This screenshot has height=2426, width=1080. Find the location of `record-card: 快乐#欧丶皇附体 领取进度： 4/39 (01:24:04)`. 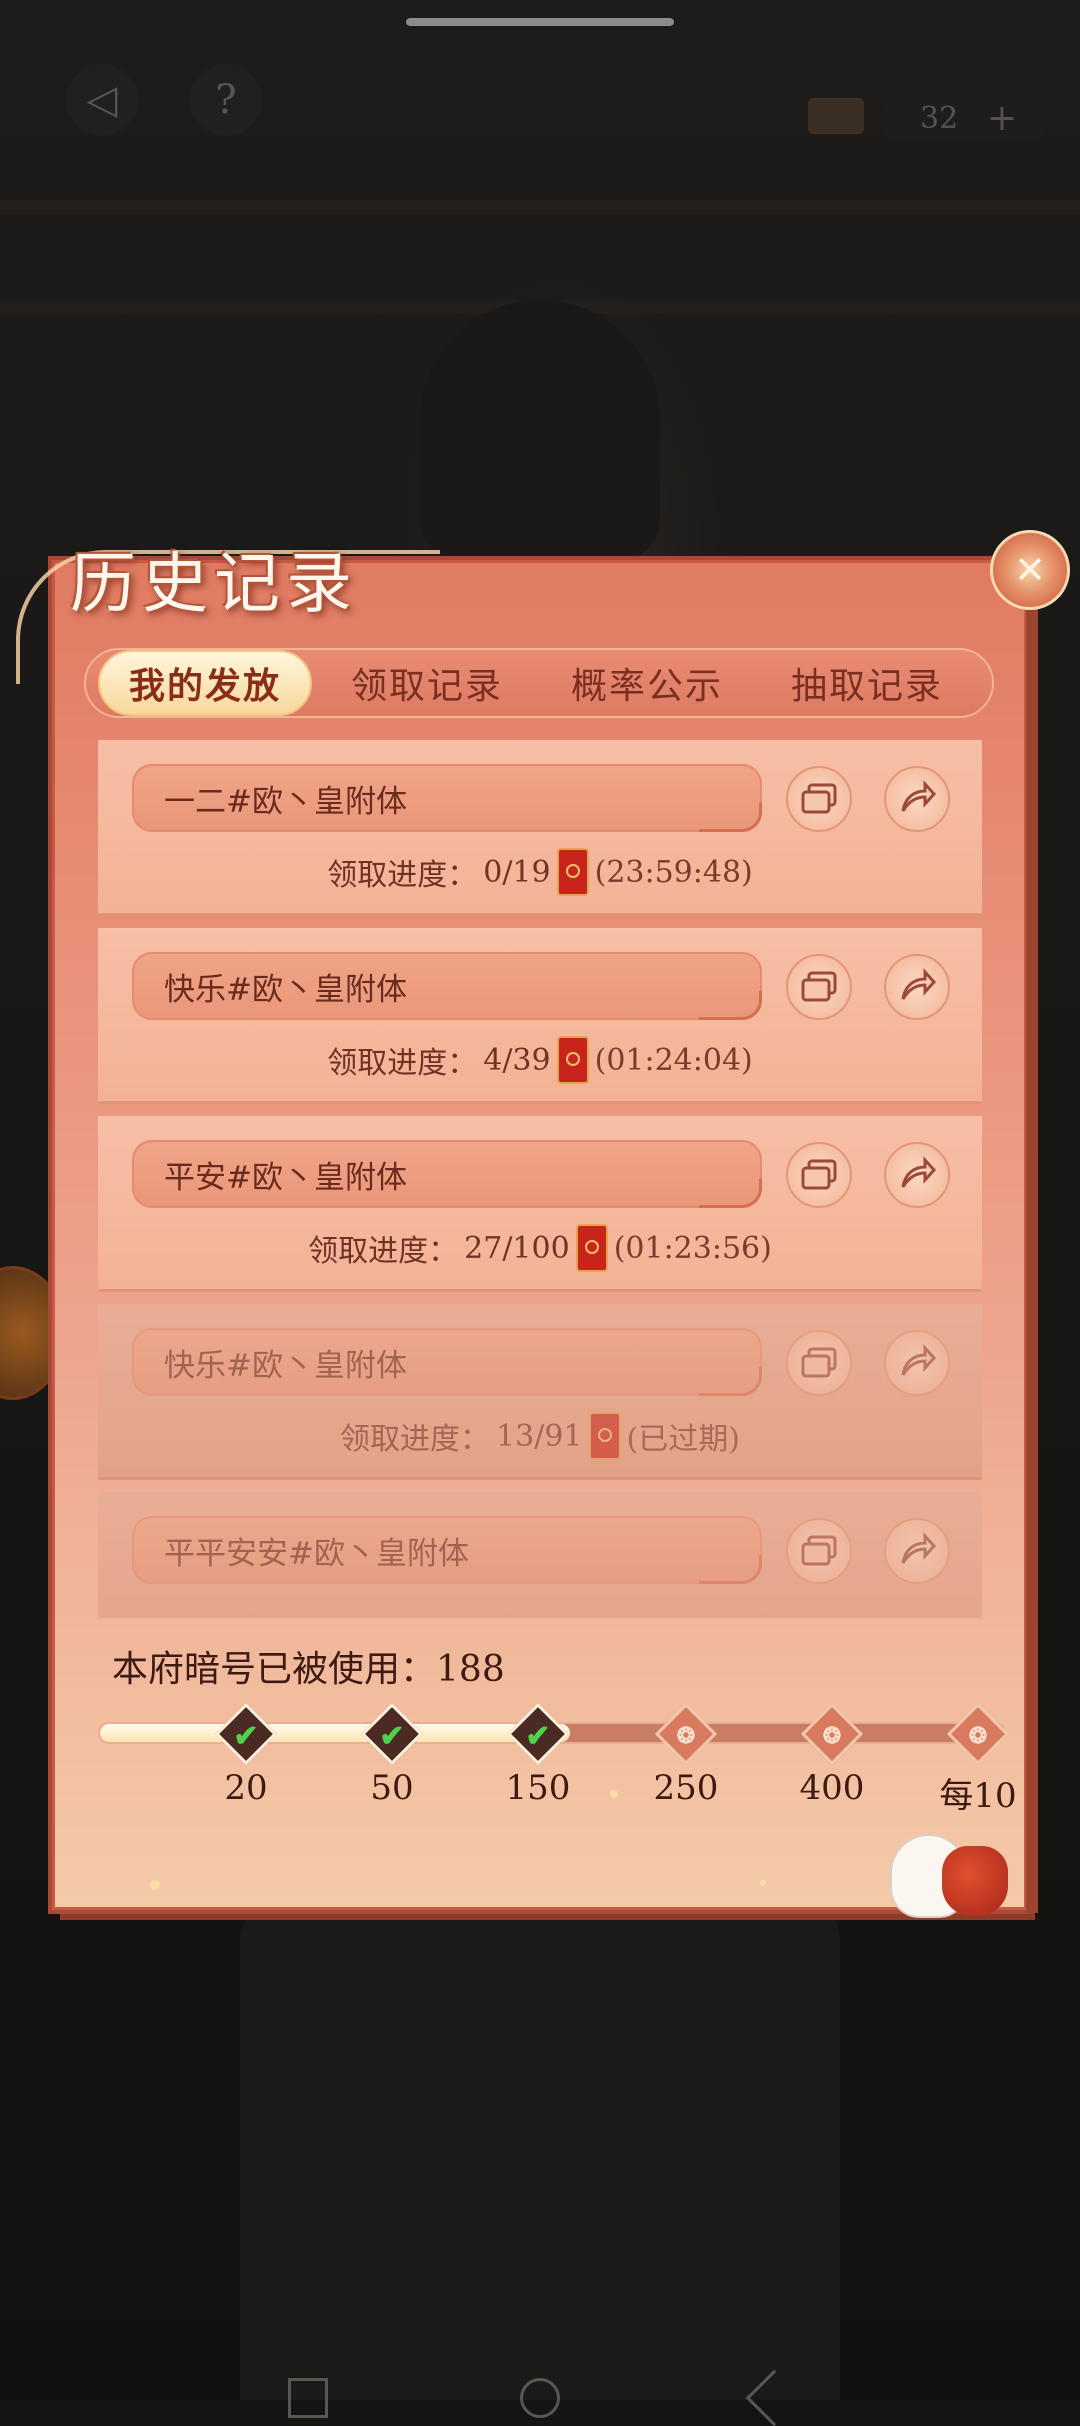

record-card: 快乐#欧丶皇附体 领取进度： 4/39 (01:24:04) is located at coordinates (540, 1016).